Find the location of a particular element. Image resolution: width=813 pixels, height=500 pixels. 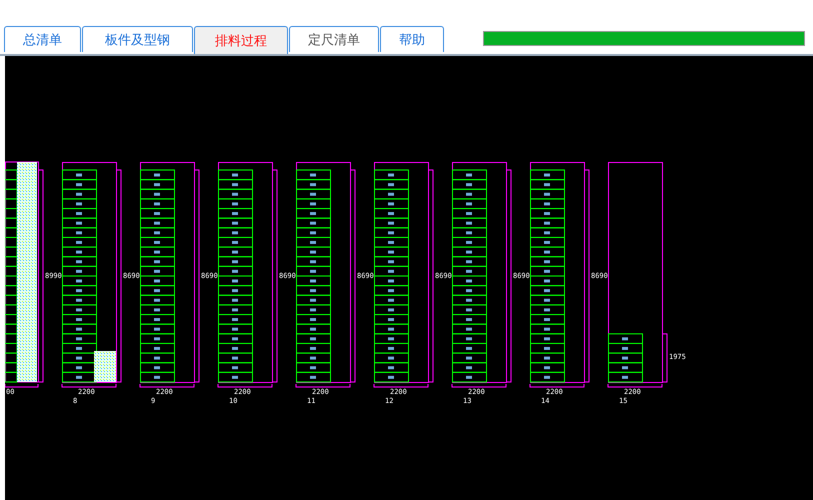

tab: 帮助 is located at coordinates (412, 39).